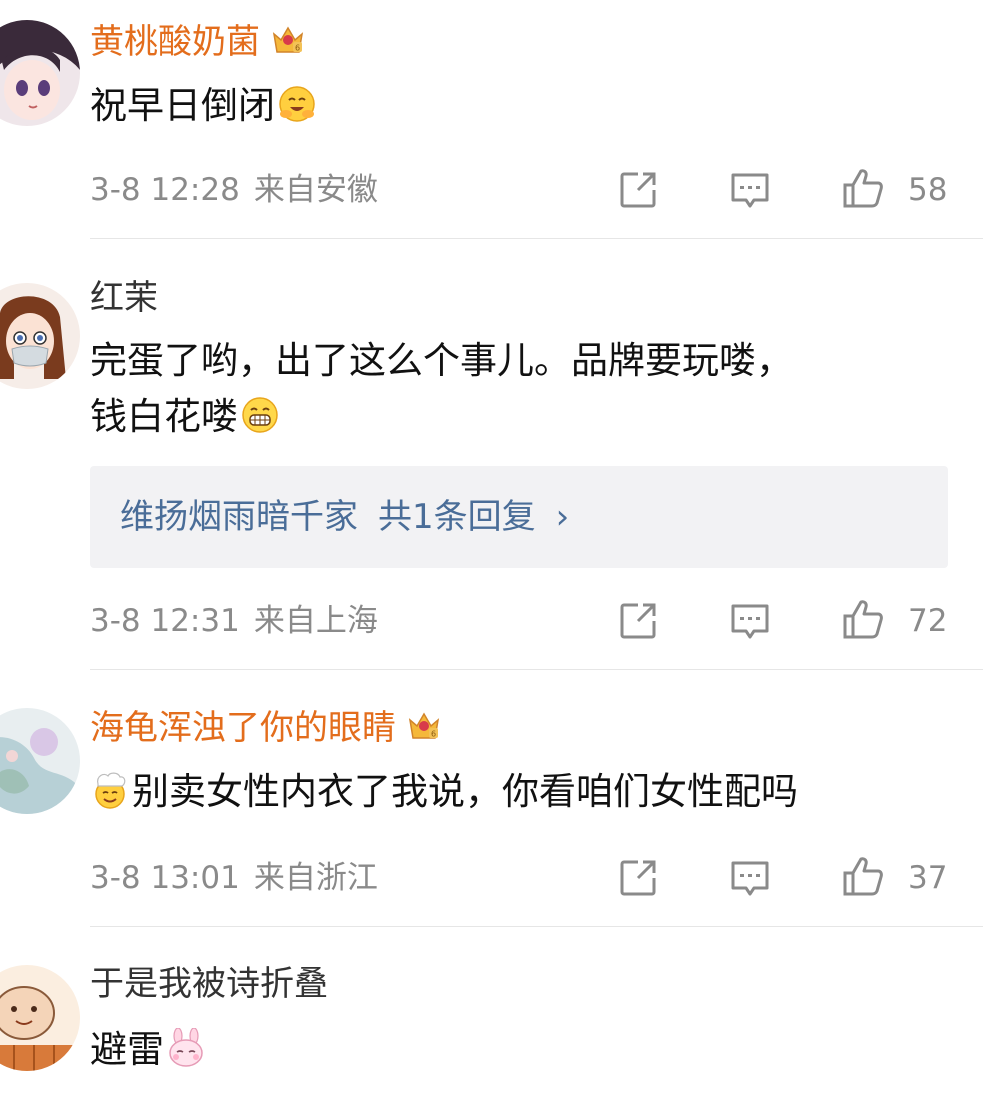 This screenshot has height=1106, width=983. I want to click on comment-text-line: 钱白花喽, so click(520, 417).